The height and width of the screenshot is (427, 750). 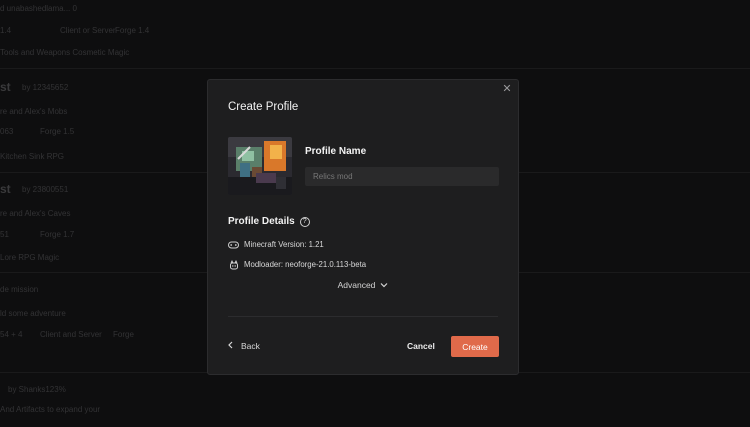 I want to click on background-row: Client or Server, so click(x=88, y=30).